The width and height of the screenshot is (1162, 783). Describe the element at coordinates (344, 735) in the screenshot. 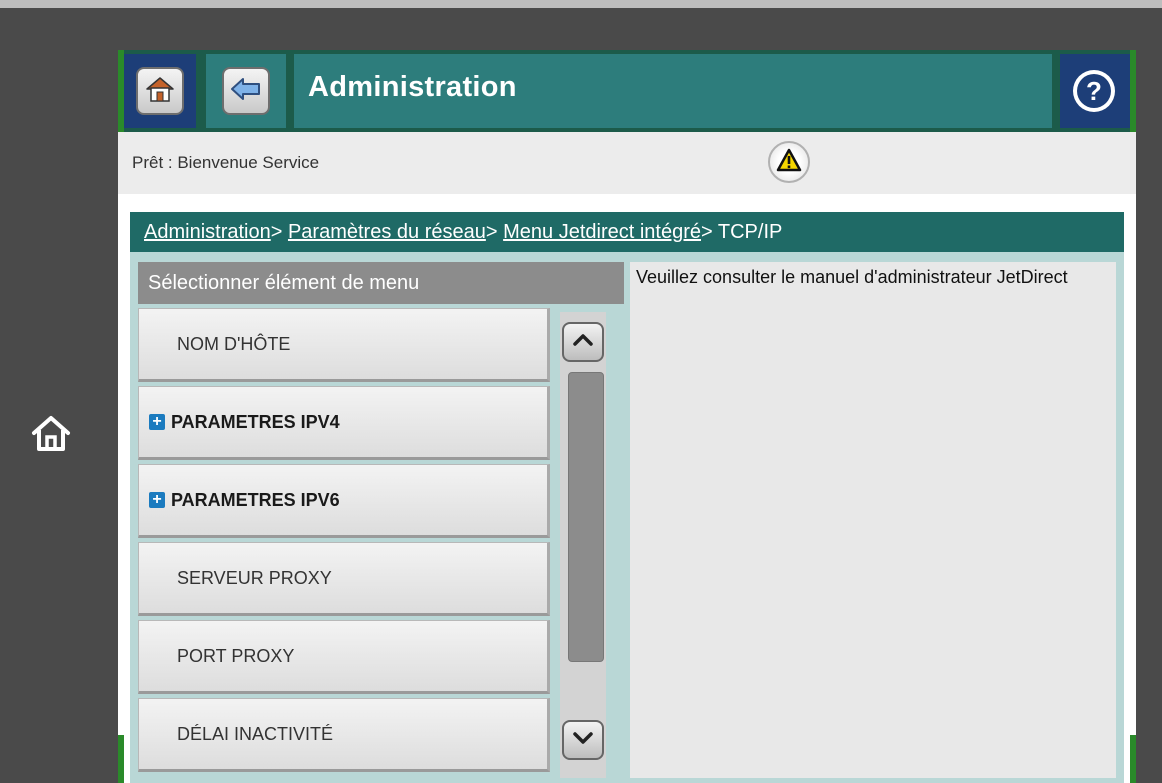

I see `menu-item-idle-timeout: DÉLAI INACTIVITÉ` at that location.